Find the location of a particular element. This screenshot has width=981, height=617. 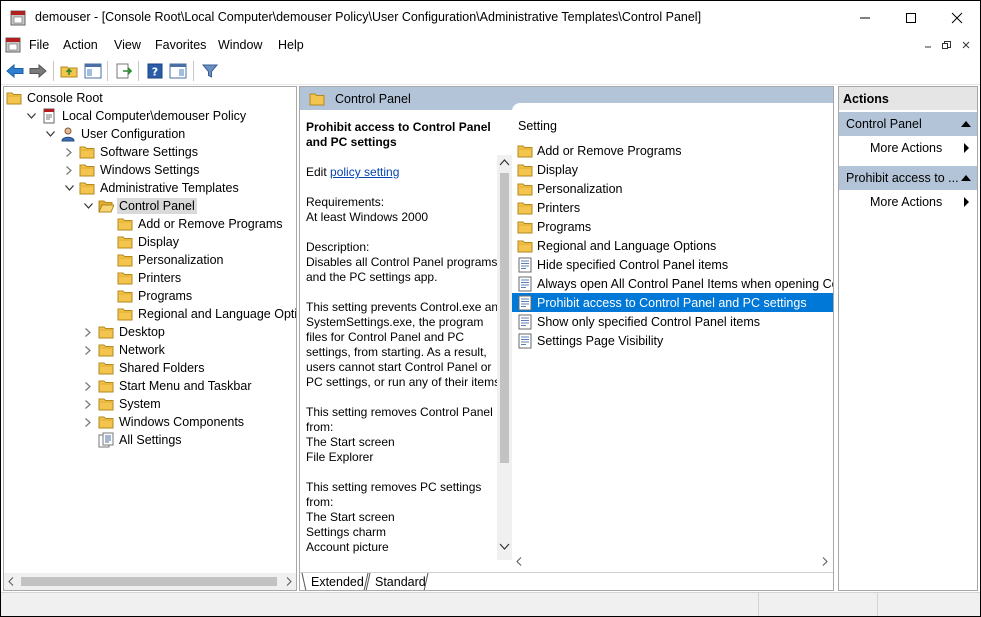

tree-item: Personalization is located at coordinates (163, 260).